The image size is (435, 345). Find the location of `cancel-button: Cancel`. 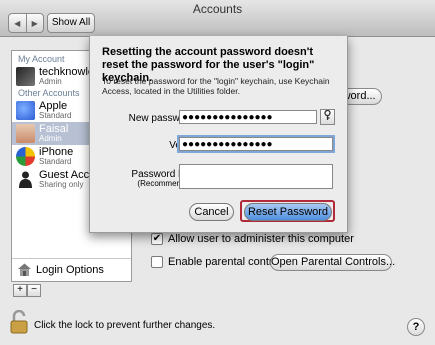

cancel-button: Cancel is located at coordinates (211, 212).